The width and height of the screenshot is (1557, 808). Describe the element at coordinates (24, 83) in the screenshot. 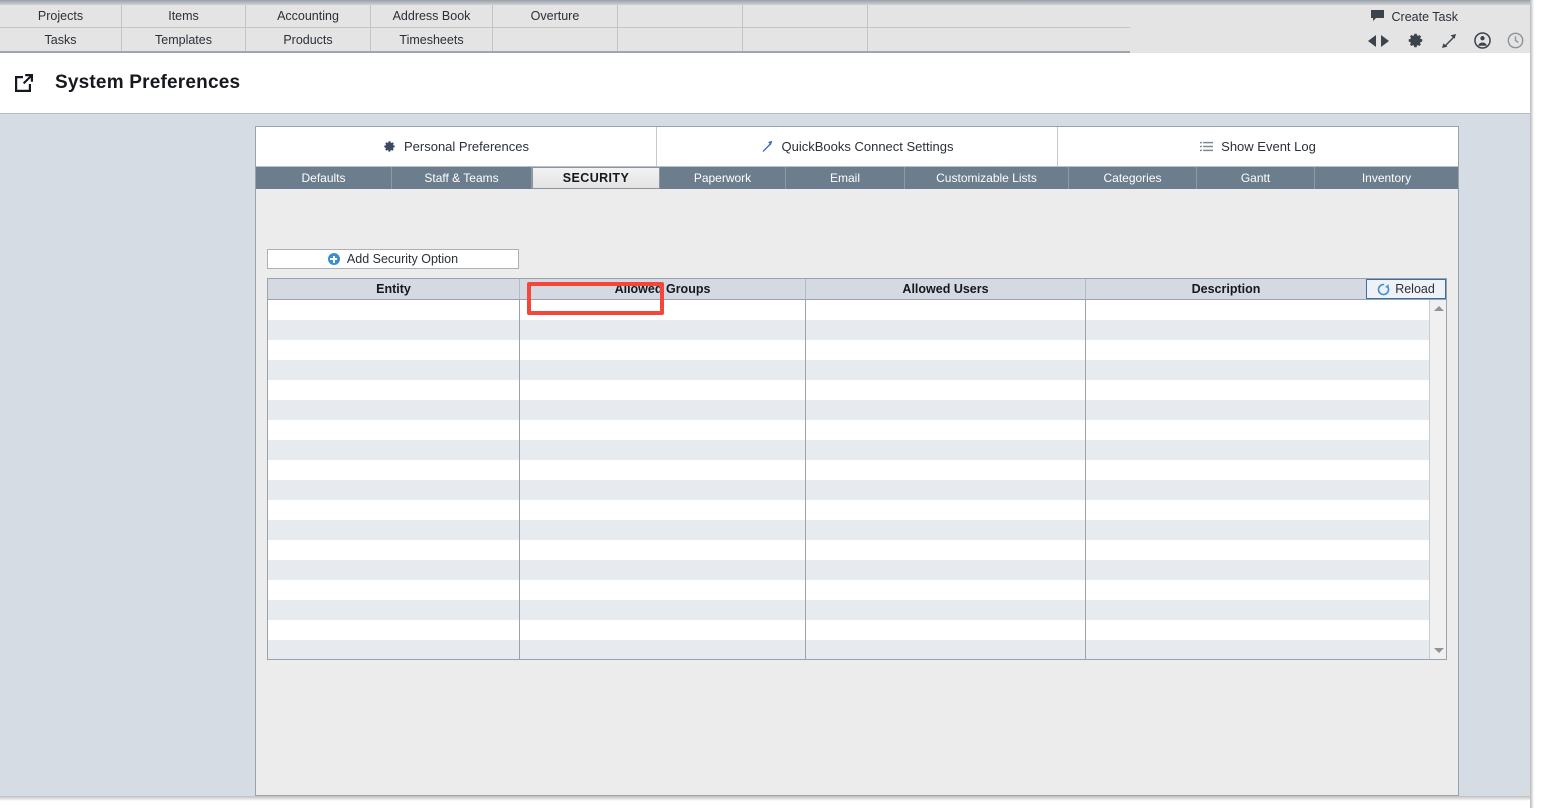

I see `open-external-icon` at that location.